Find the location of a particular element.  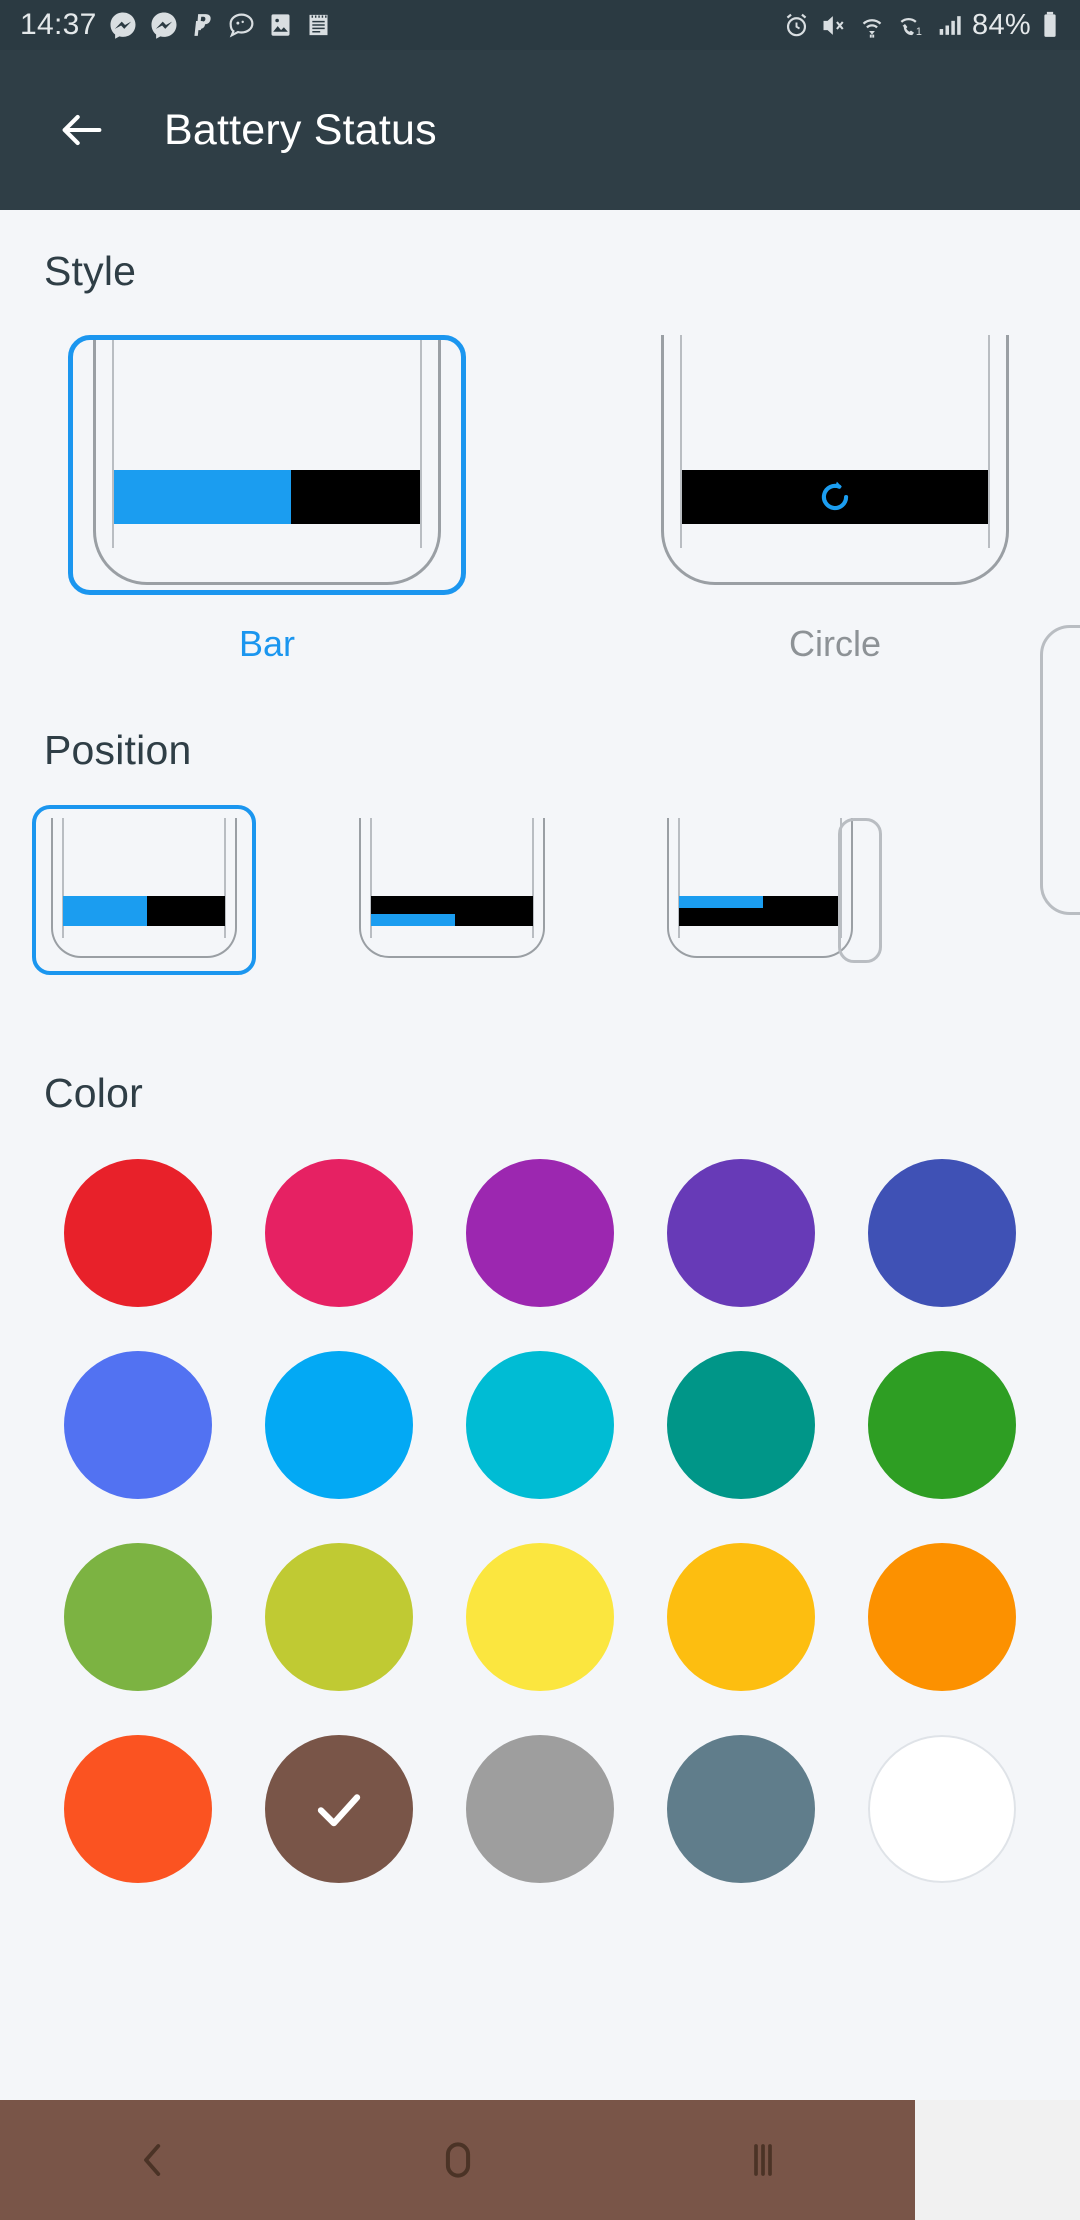

battery-percent: 84% is located at coordinates (1001, 24).